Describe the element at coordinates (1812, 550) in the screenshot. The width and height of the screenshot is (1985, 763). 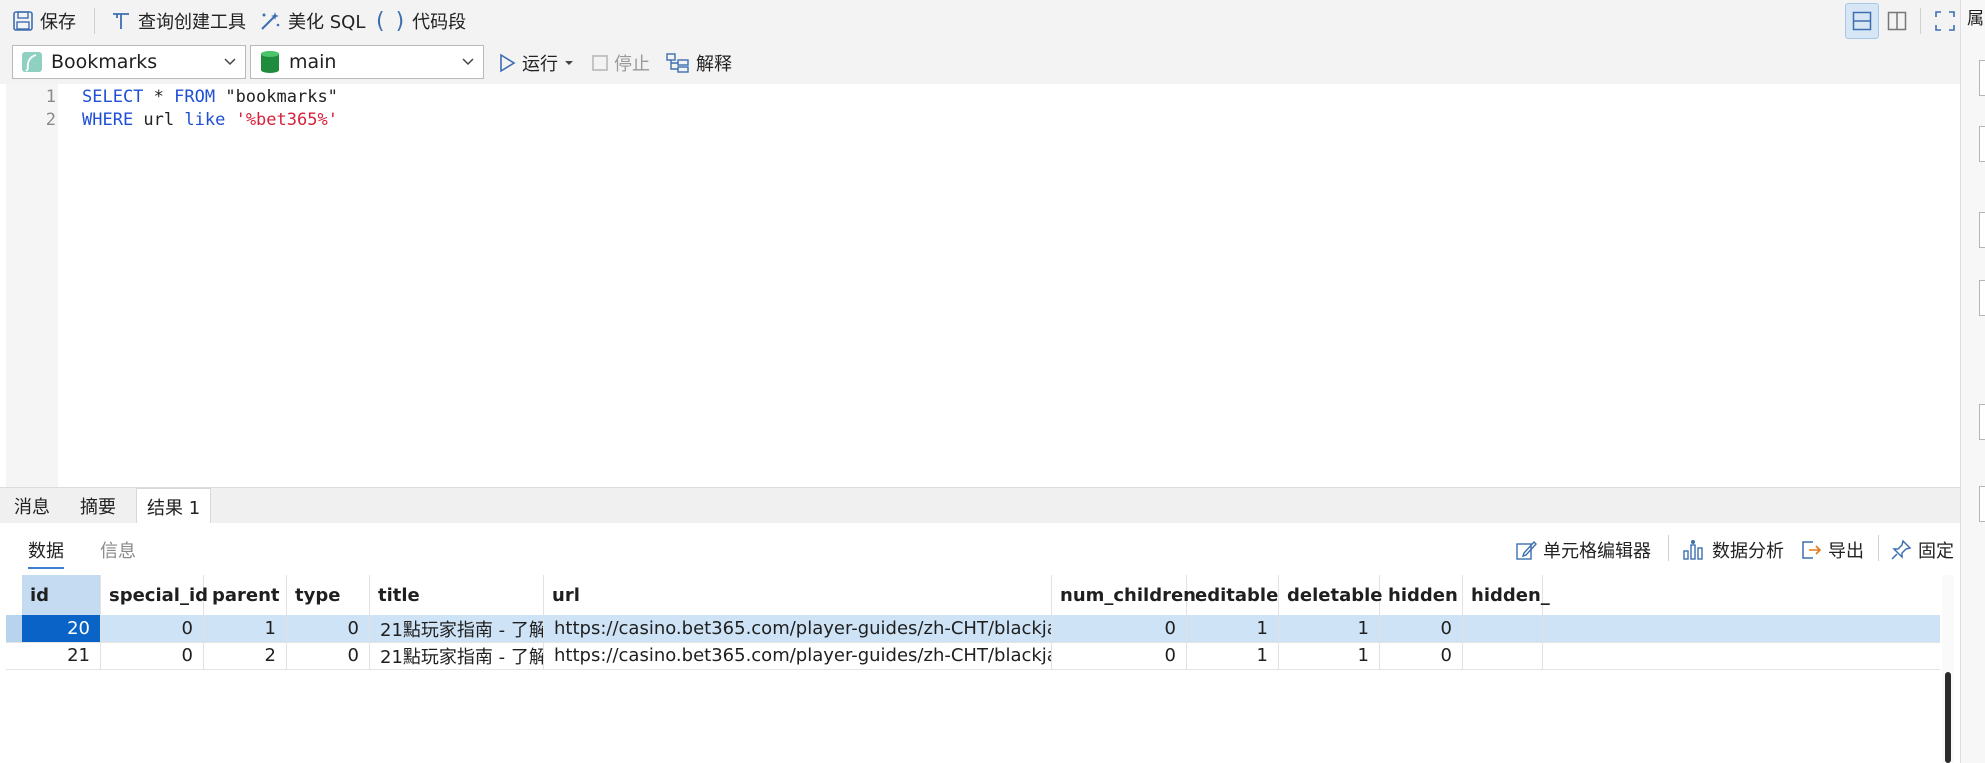
I see `export-icon` at that location.